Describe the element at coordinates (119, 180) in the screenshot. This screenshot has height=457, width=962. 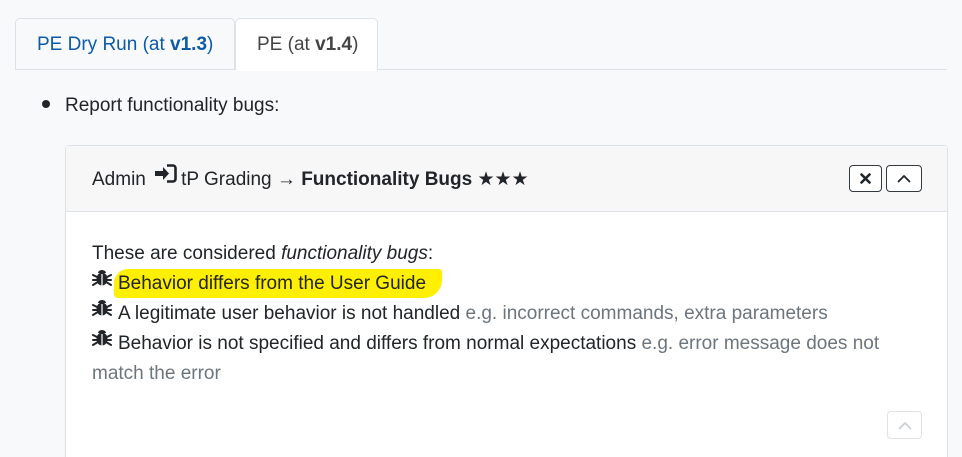
I see `title-admin: Admin` at that location.